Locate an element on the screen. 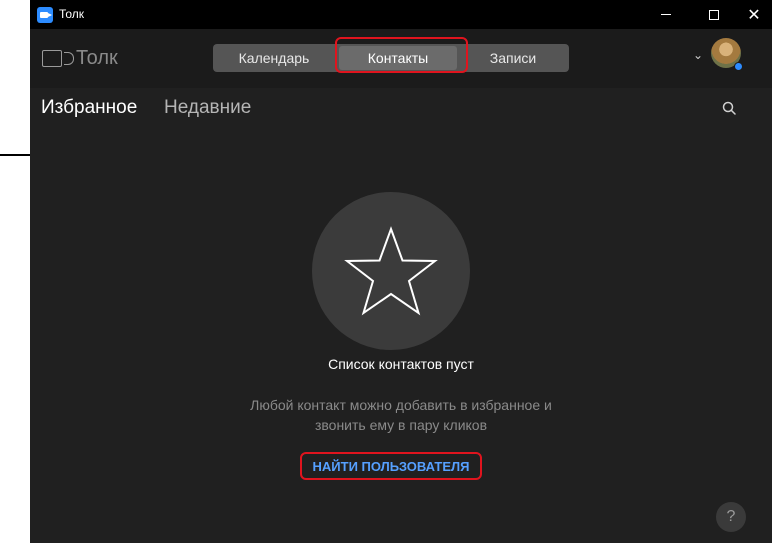 This screenshot has height=543, width=780. app-logo-icon is located at coordinates (45, 15).